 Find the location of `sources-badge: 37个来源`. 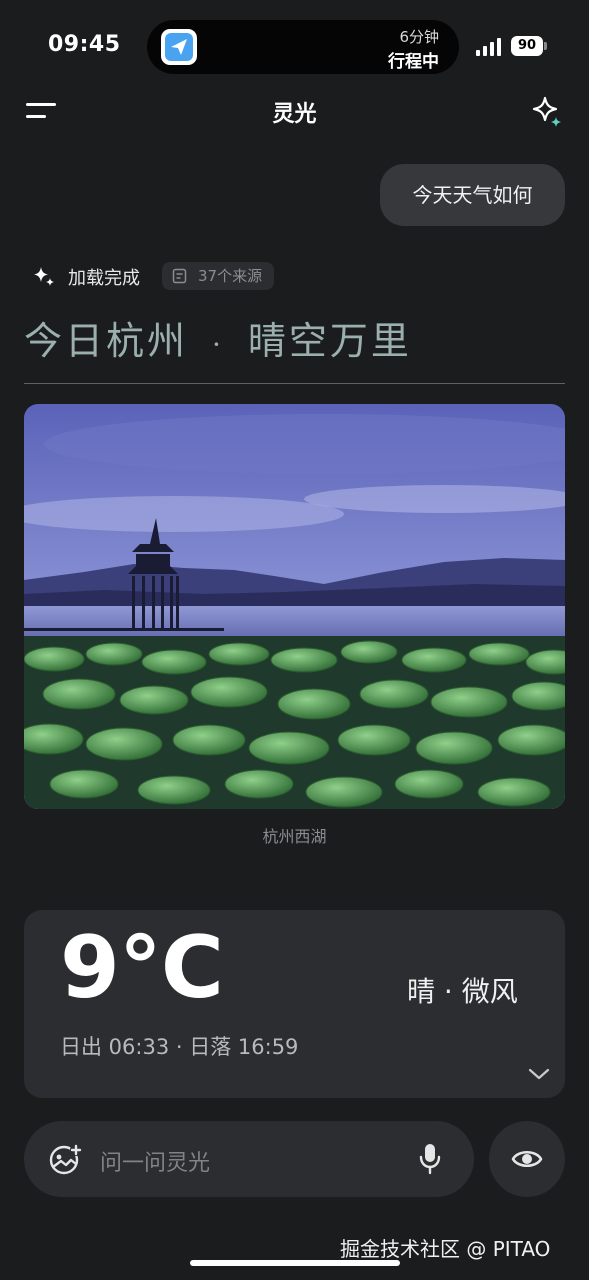

sources-badge: 37个来源 is located at coordinates (218, 276).